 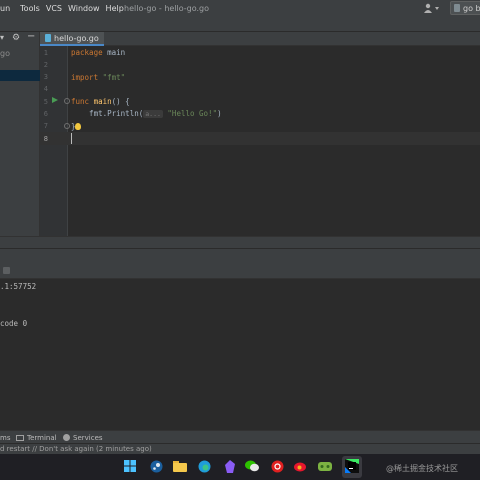 I want to click on goland-icon, so click(x=352, y=466).